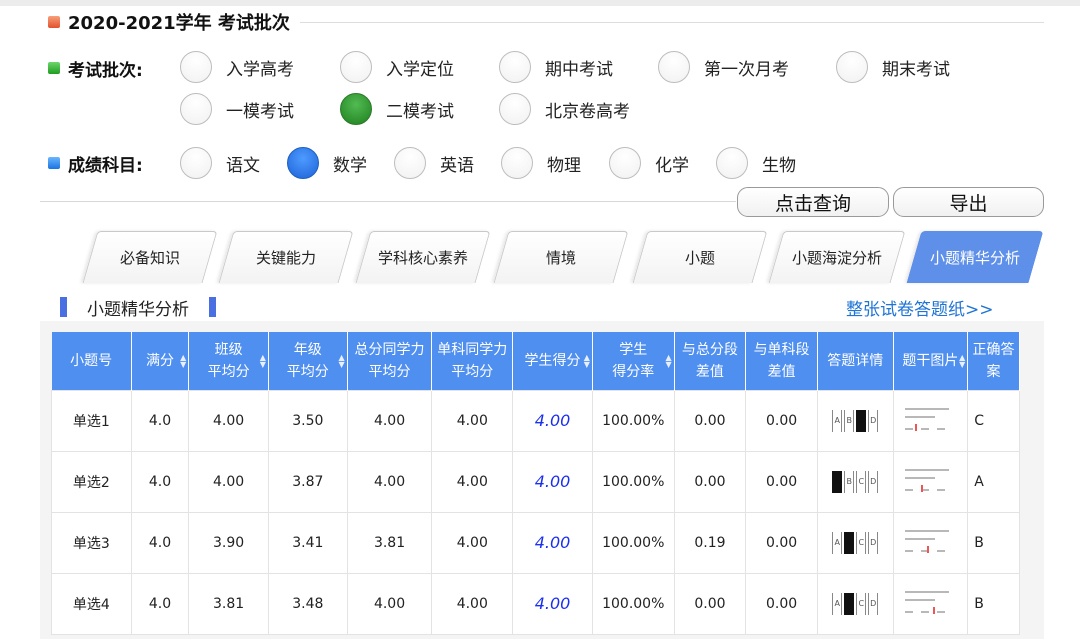  Describe the element at coordinates (228, 603) in the screenshot. I see `class-average-cell: 3.81` at that location.